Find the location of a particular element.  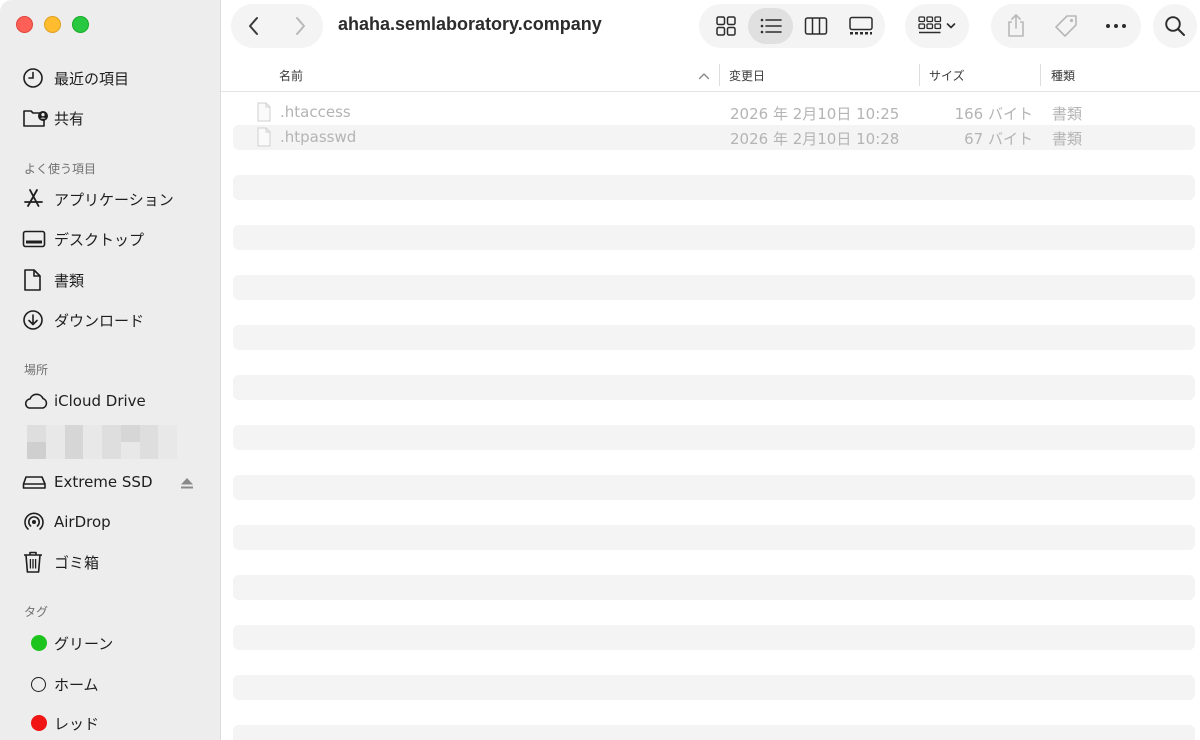

outline-tag-icon is located at coordinates (38, 684).